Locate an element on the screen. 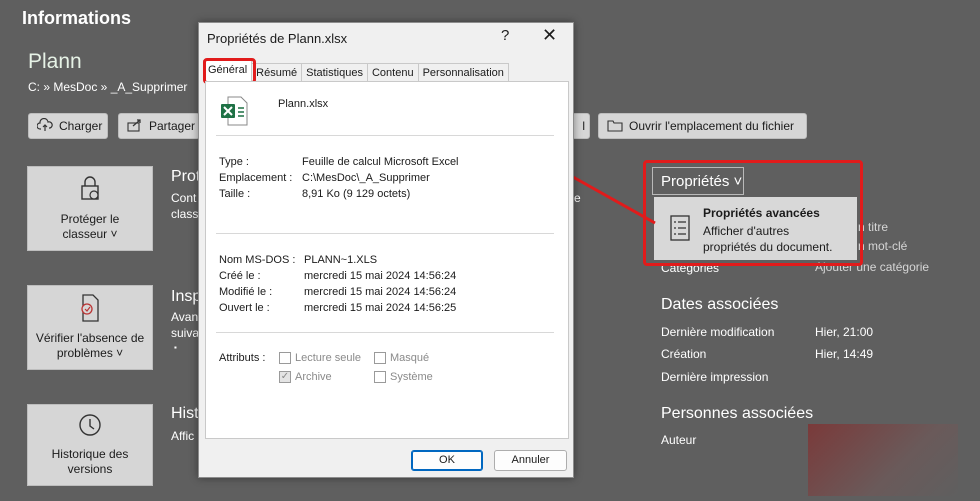 The image size is (980, 501). page-title: Informations is located at coordinates (77, 18).